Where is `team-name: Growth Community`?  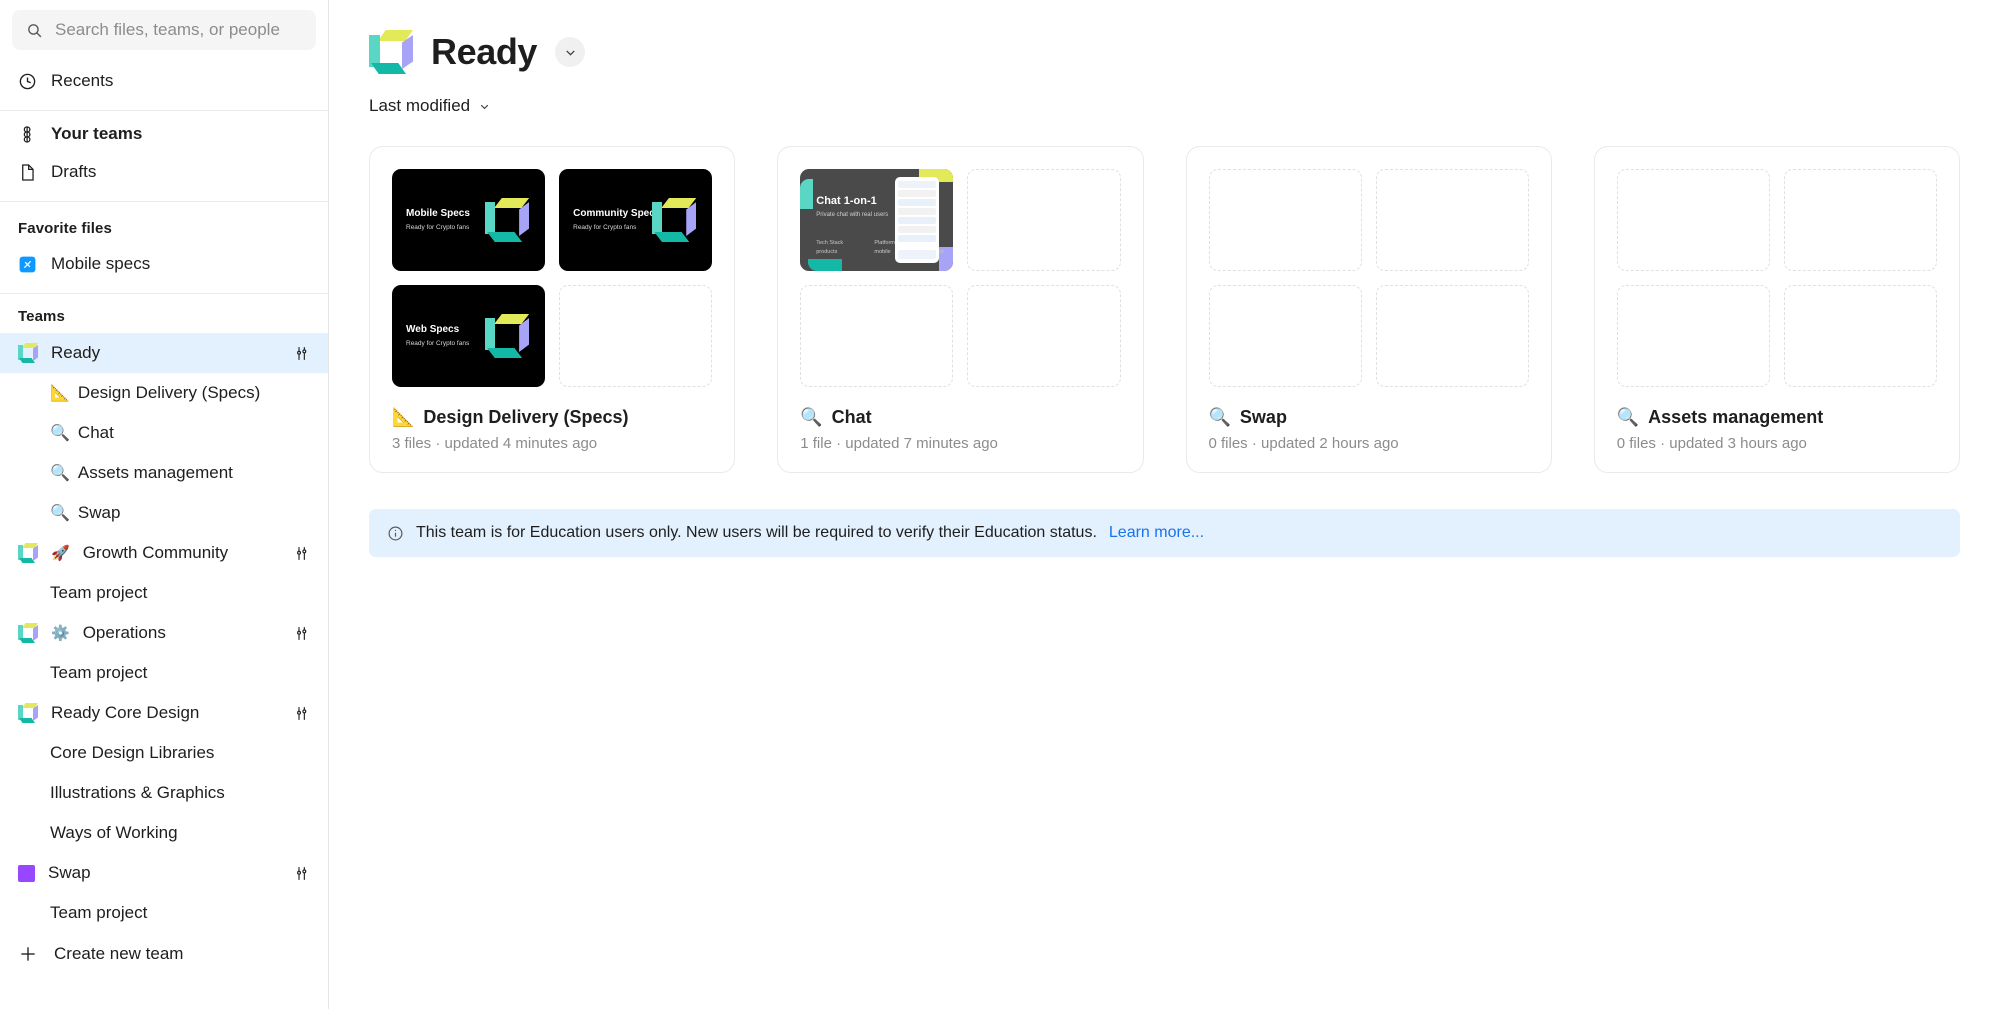
team-name: Growth Community is located at coordinates (155, 552).